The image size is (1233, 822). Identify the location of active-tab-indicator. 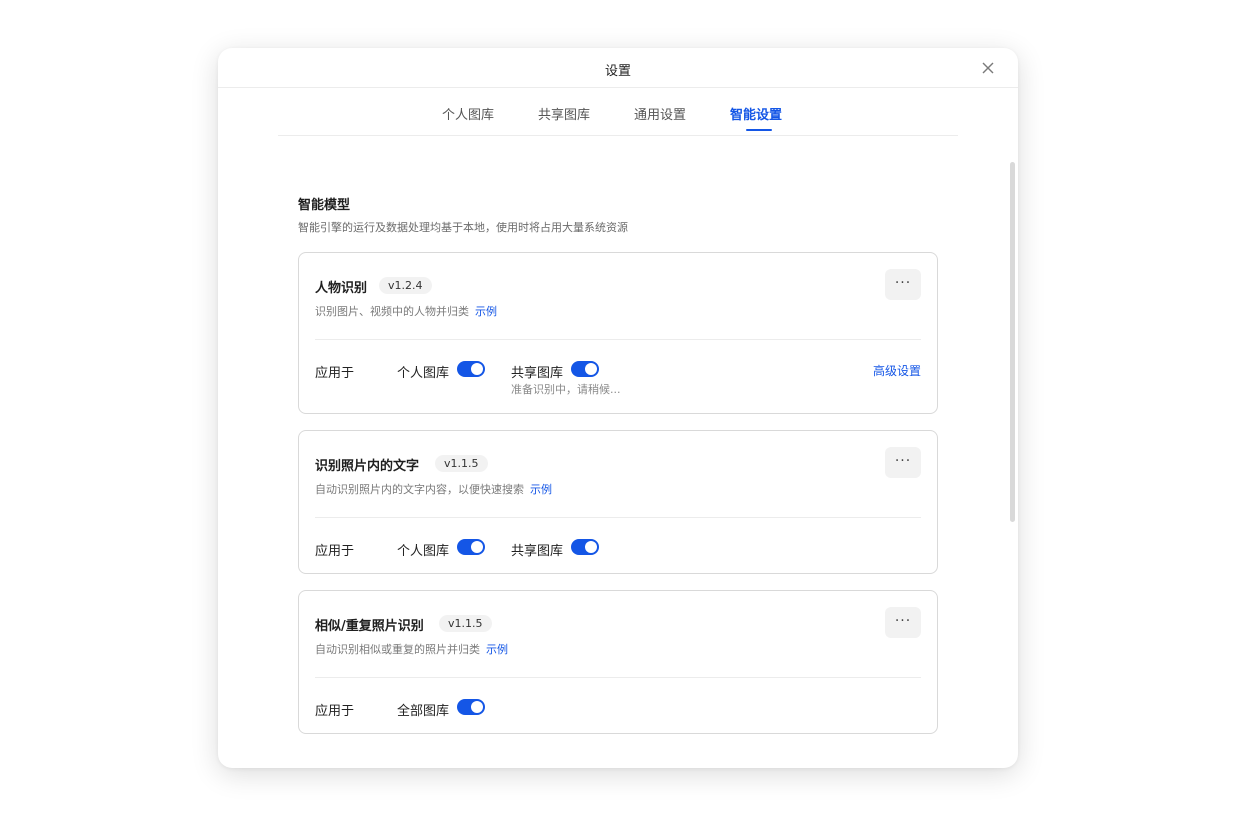
(759, 130).